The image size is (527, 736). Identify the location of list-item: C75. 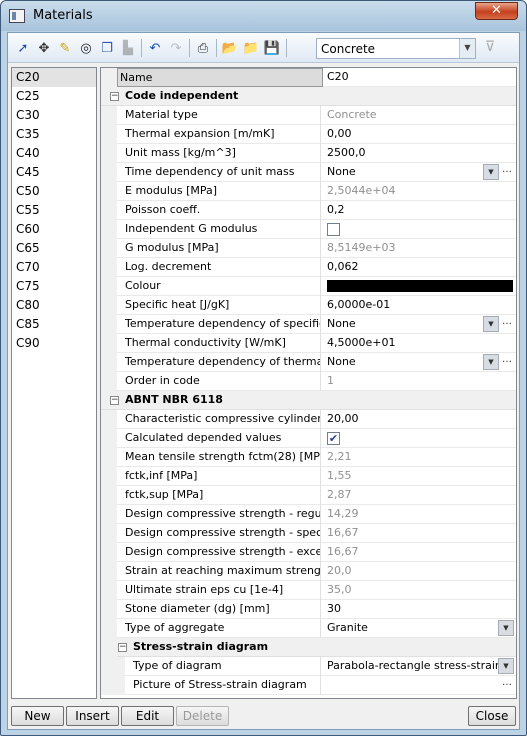
(54, 286).